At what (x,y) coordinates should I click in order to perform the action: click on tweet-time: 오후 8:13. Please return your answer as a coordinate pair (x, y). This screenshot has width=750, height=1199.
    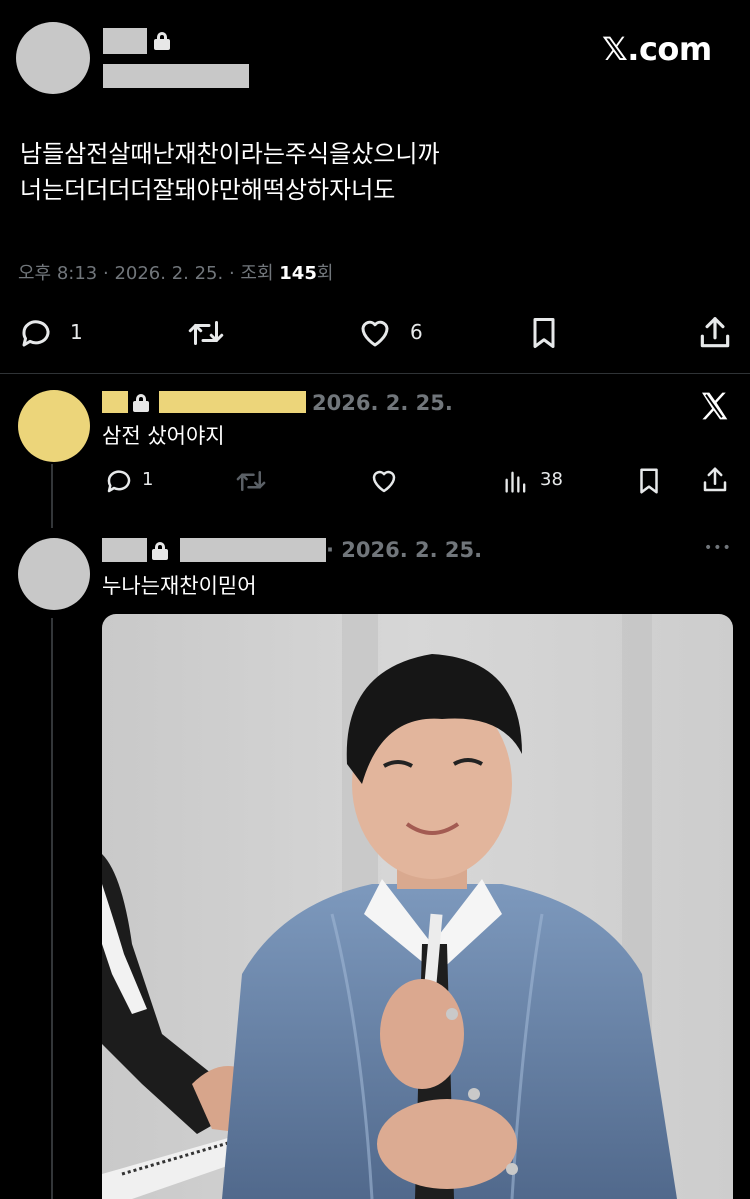
    Looking at the image, I should click on (57, 273).